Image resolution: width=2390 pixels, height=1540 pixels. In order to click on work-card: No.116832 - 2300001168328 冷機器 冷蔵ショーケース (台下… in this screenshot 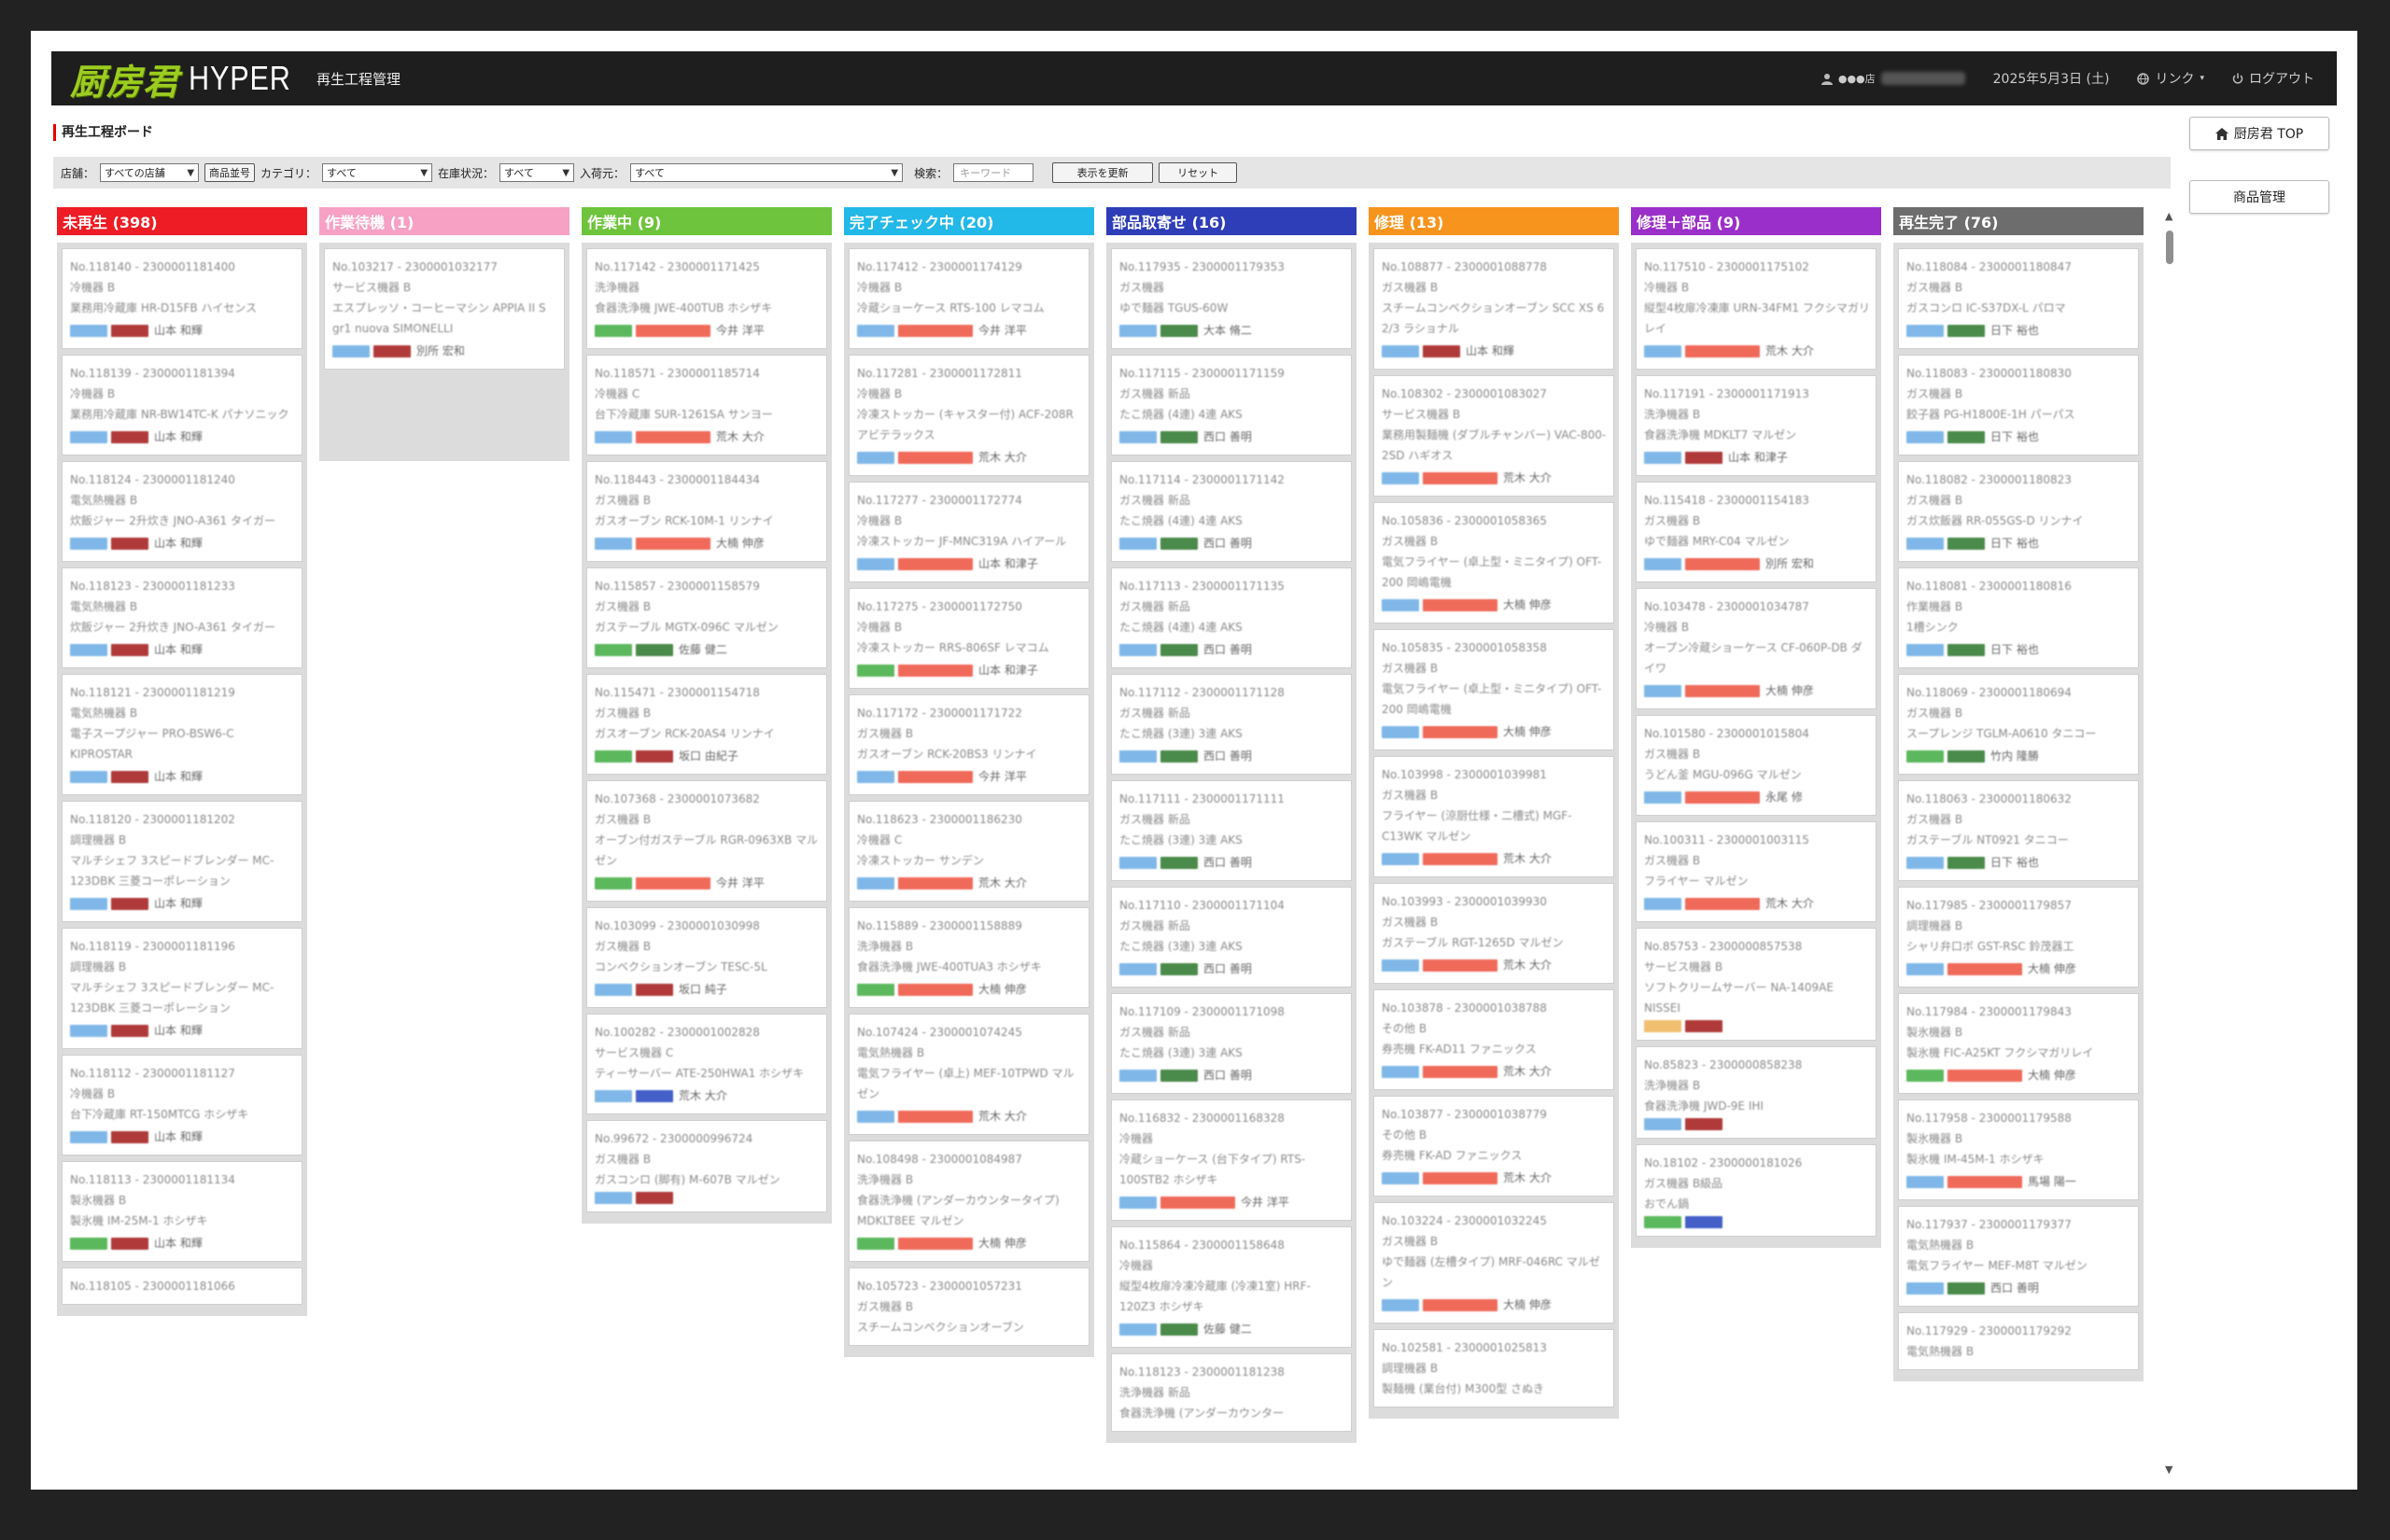, I will do `click(1231, 1160)`.